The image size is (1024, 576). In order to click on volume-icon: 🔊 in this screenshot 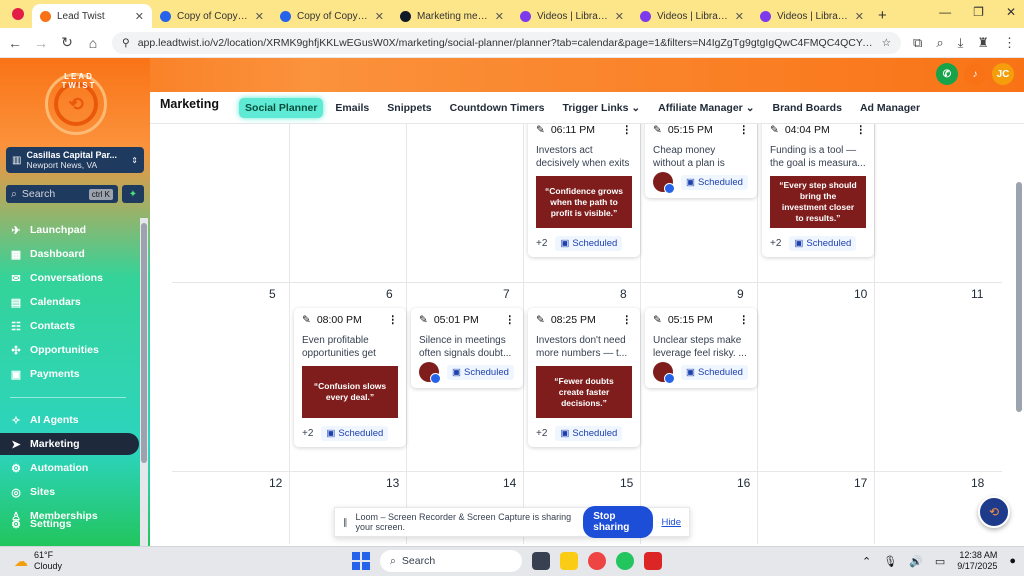, I will do `click(916, 561)`.